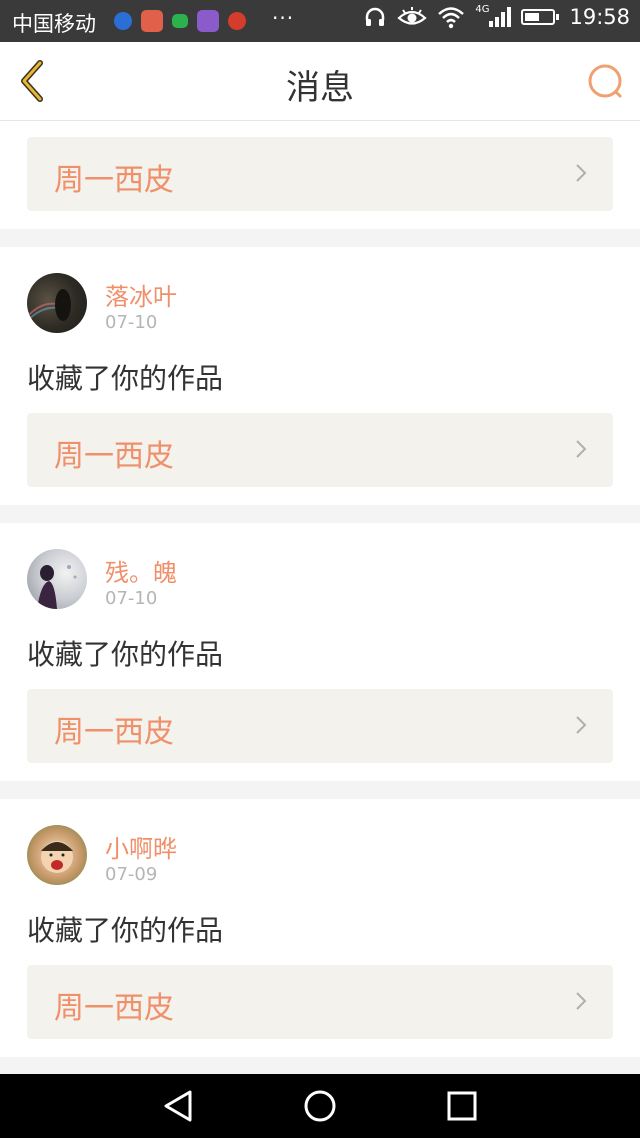 The image size is (640, 1138). What do you see at coordinates (375, 16) in the screenshot?
I see `headphones-icon` at bounding box center [375, 16].